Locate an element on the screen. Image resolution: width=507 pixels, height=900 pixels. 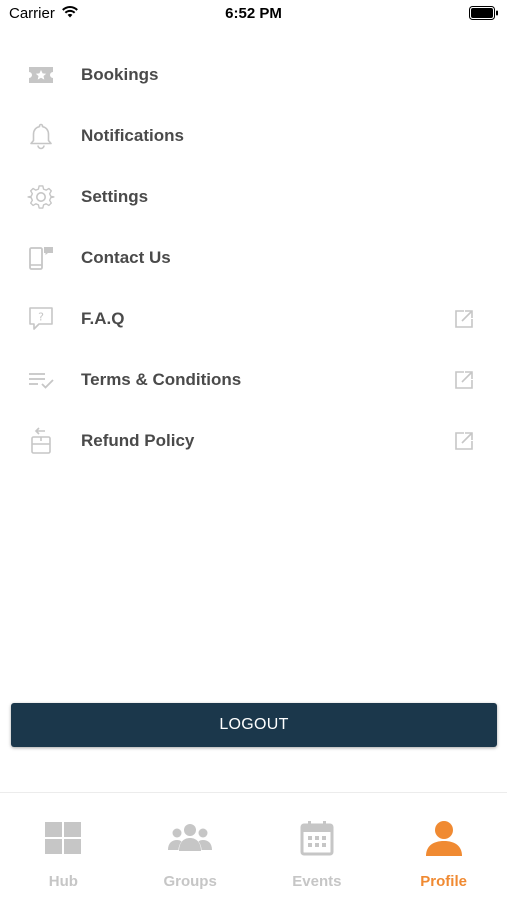
tab-profile: Profile is located at coordinates (443, 846).